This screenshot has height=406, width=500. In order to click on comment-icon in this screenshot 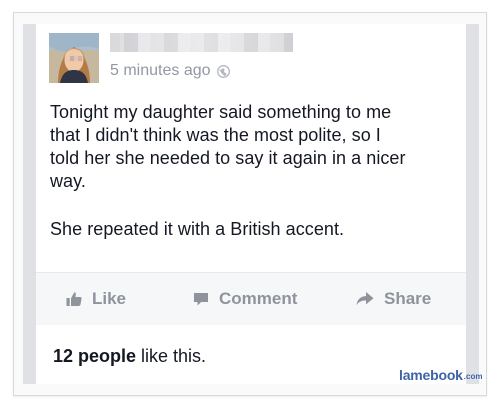, I will do `click(201, 299)`.